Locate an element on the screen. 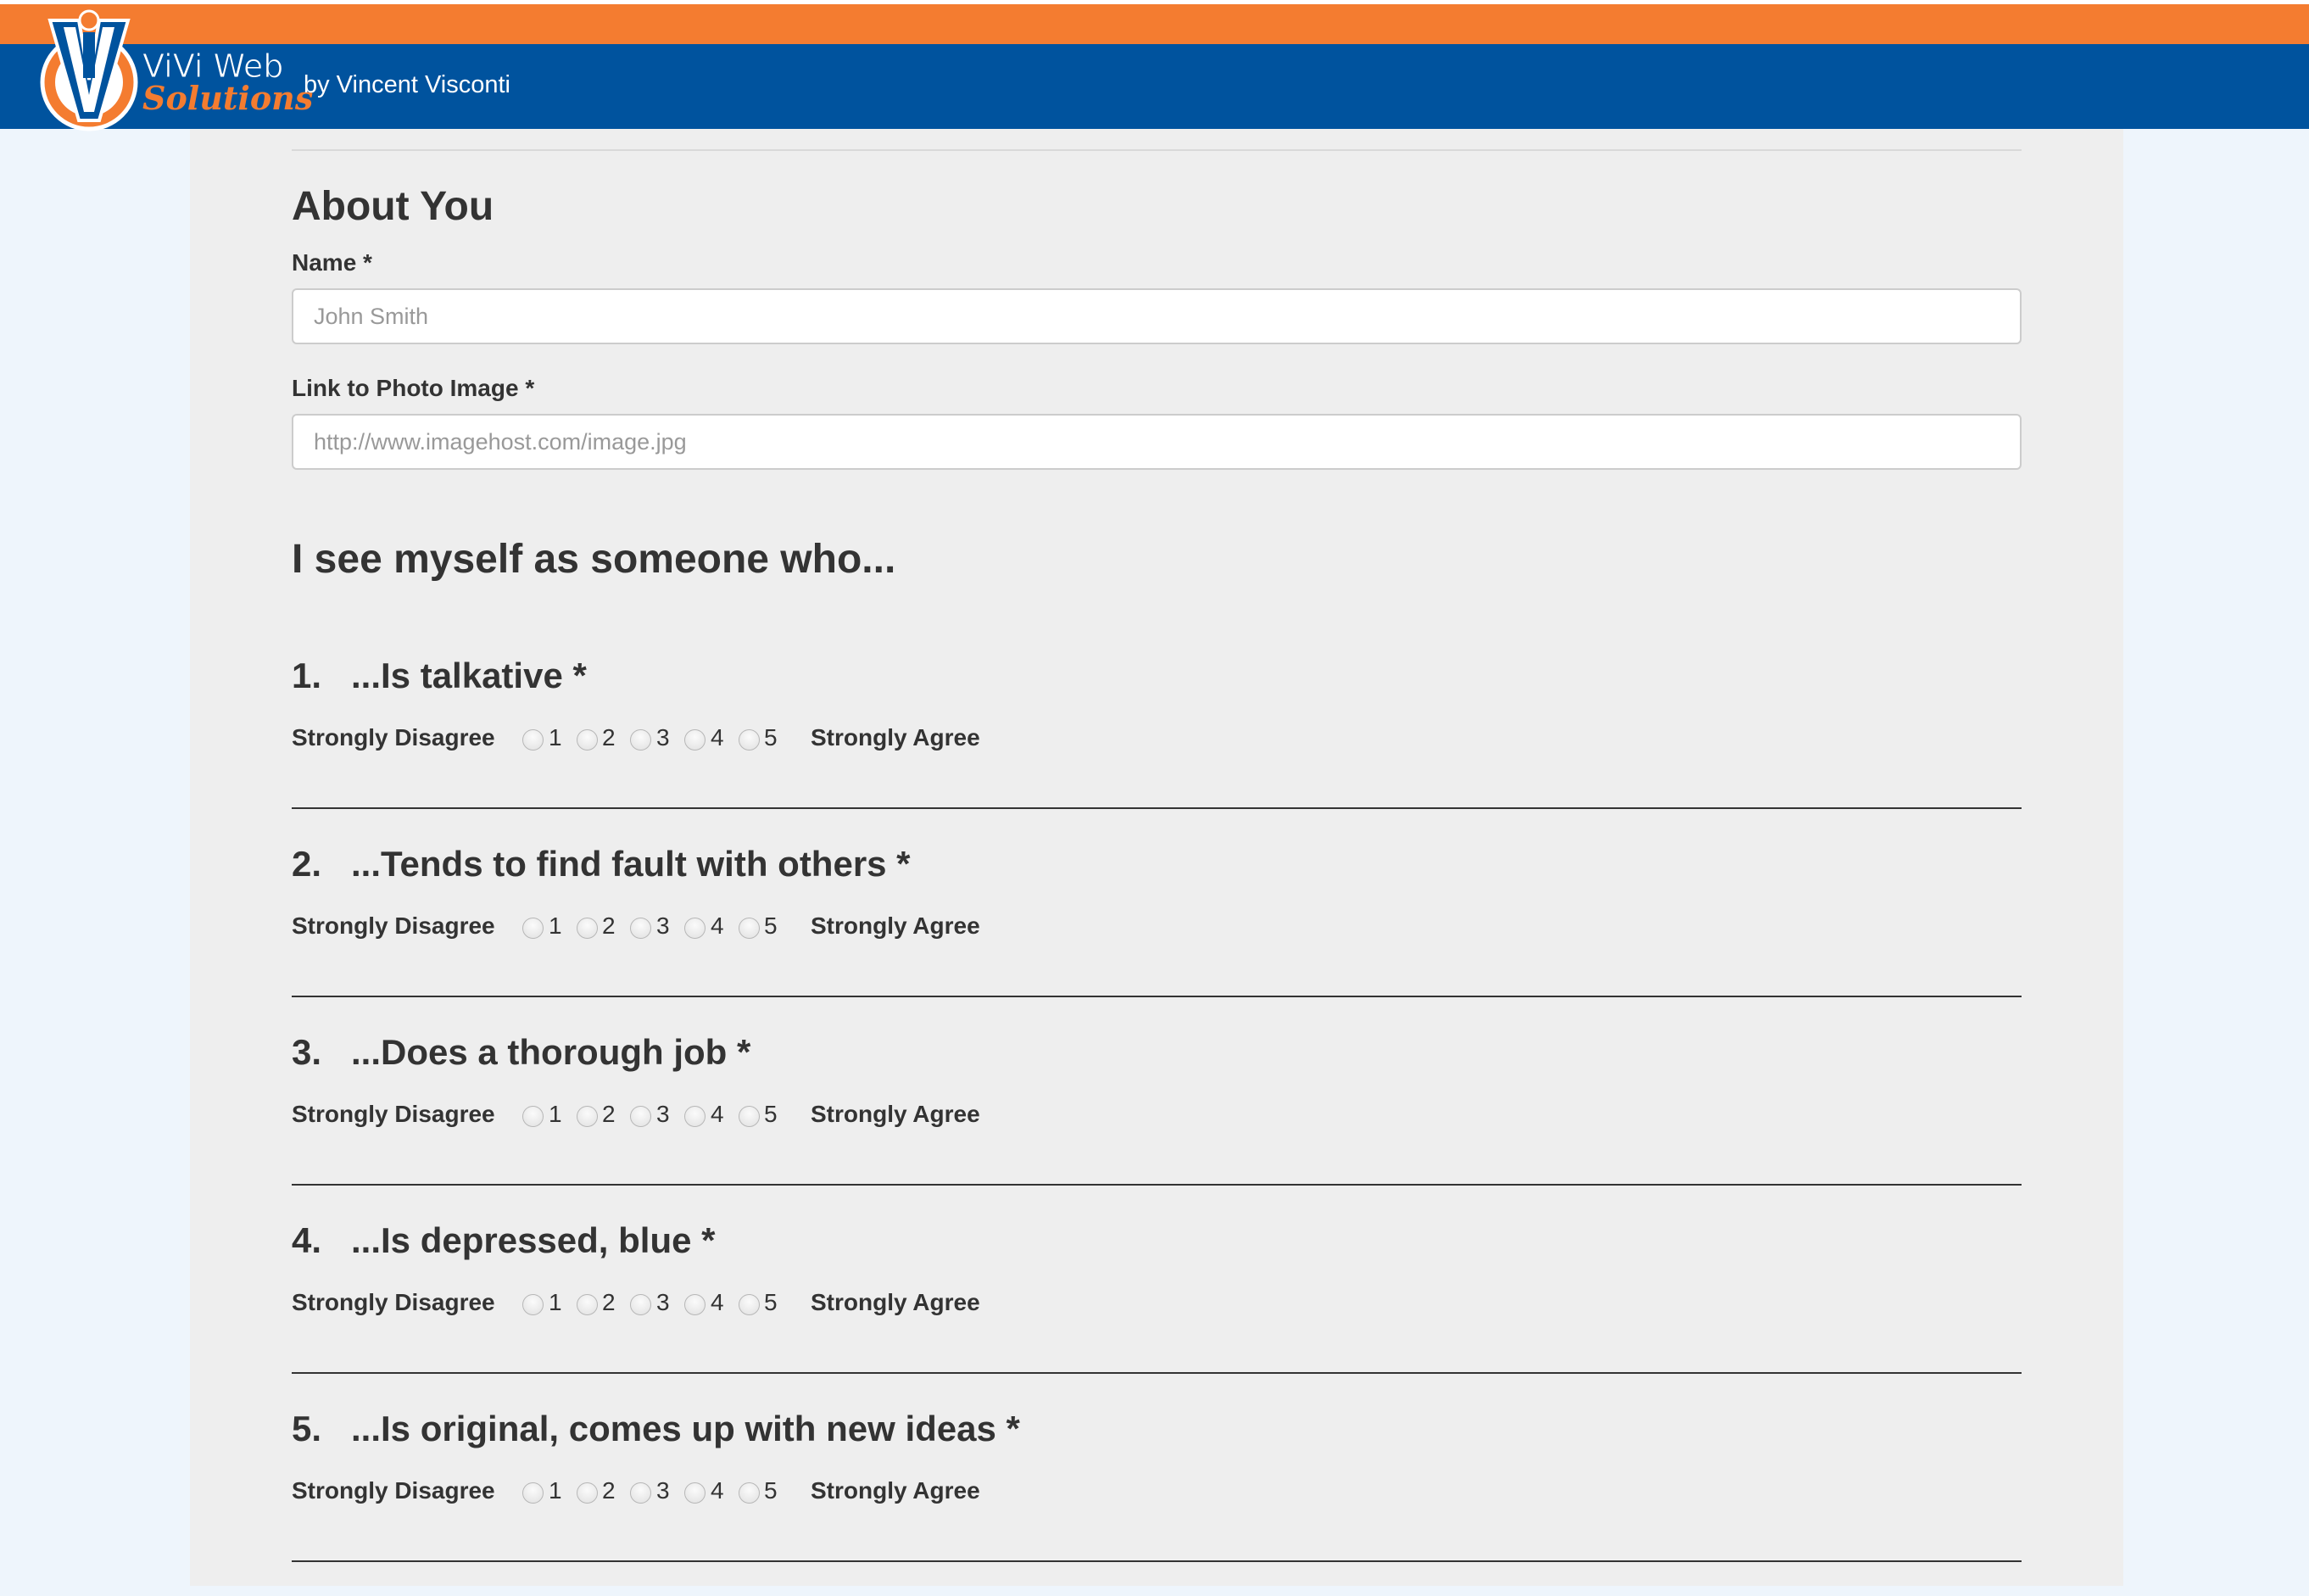 The height and width of the screenshot is (1596, 2309). question-number: 1. is located at coordinates (307, 675).